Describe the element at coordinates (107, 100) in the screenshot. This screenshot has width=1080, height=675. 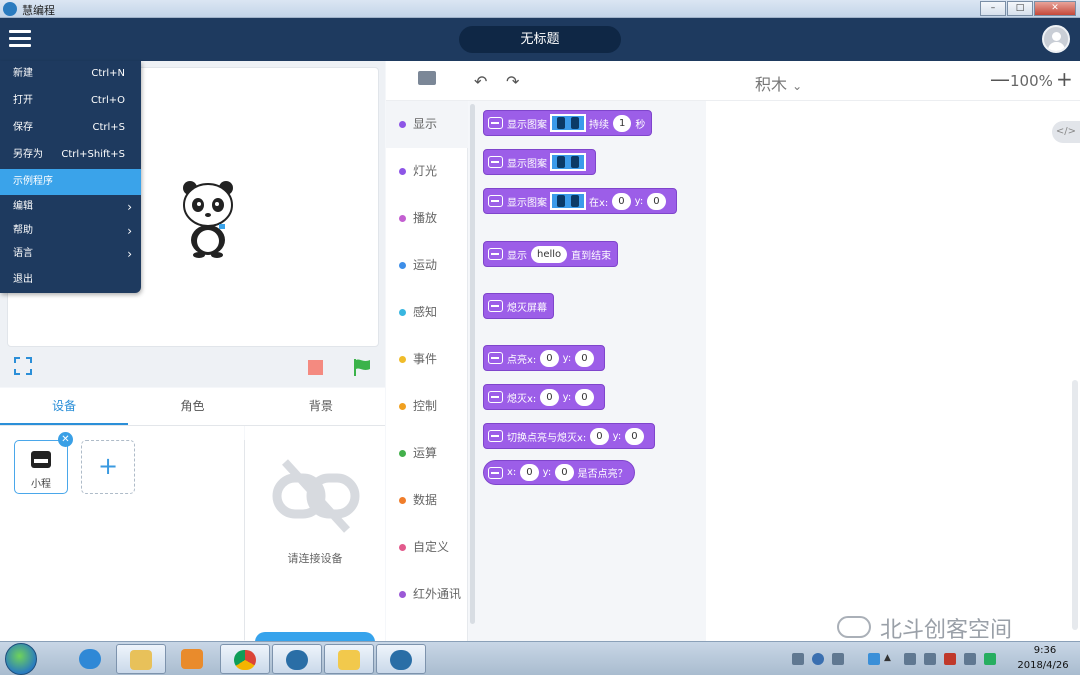
I see `menu-shortcut: Ctrl+O` at that location.